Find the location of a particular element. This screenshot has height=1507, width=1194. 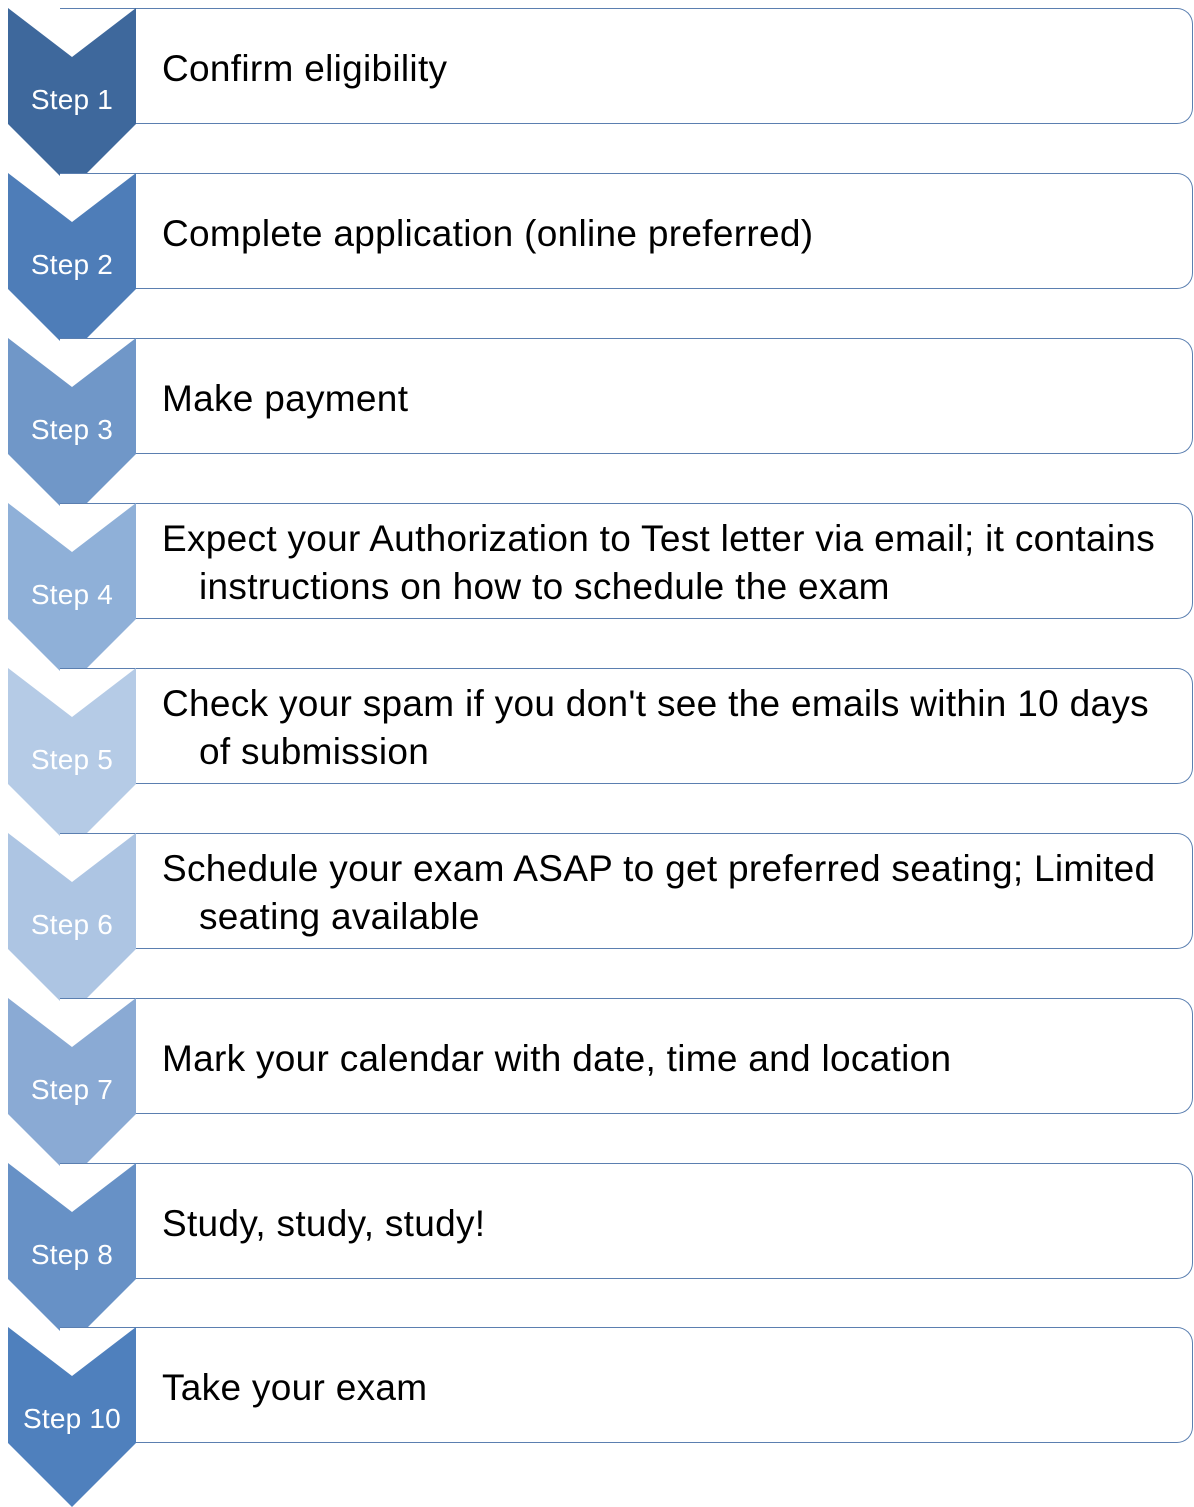

step-row-8: Study, study, study! Step 8 is located at coordinates (597, 1253).